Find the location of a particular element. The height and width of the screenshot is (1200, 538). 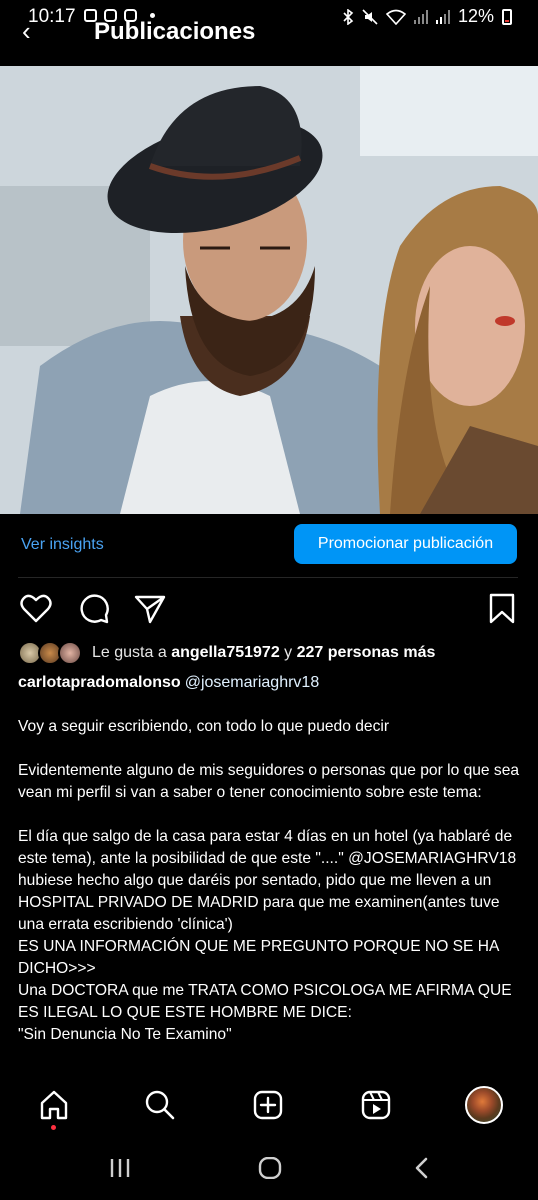

bottom-nav is located at coordinates (269, 1107).